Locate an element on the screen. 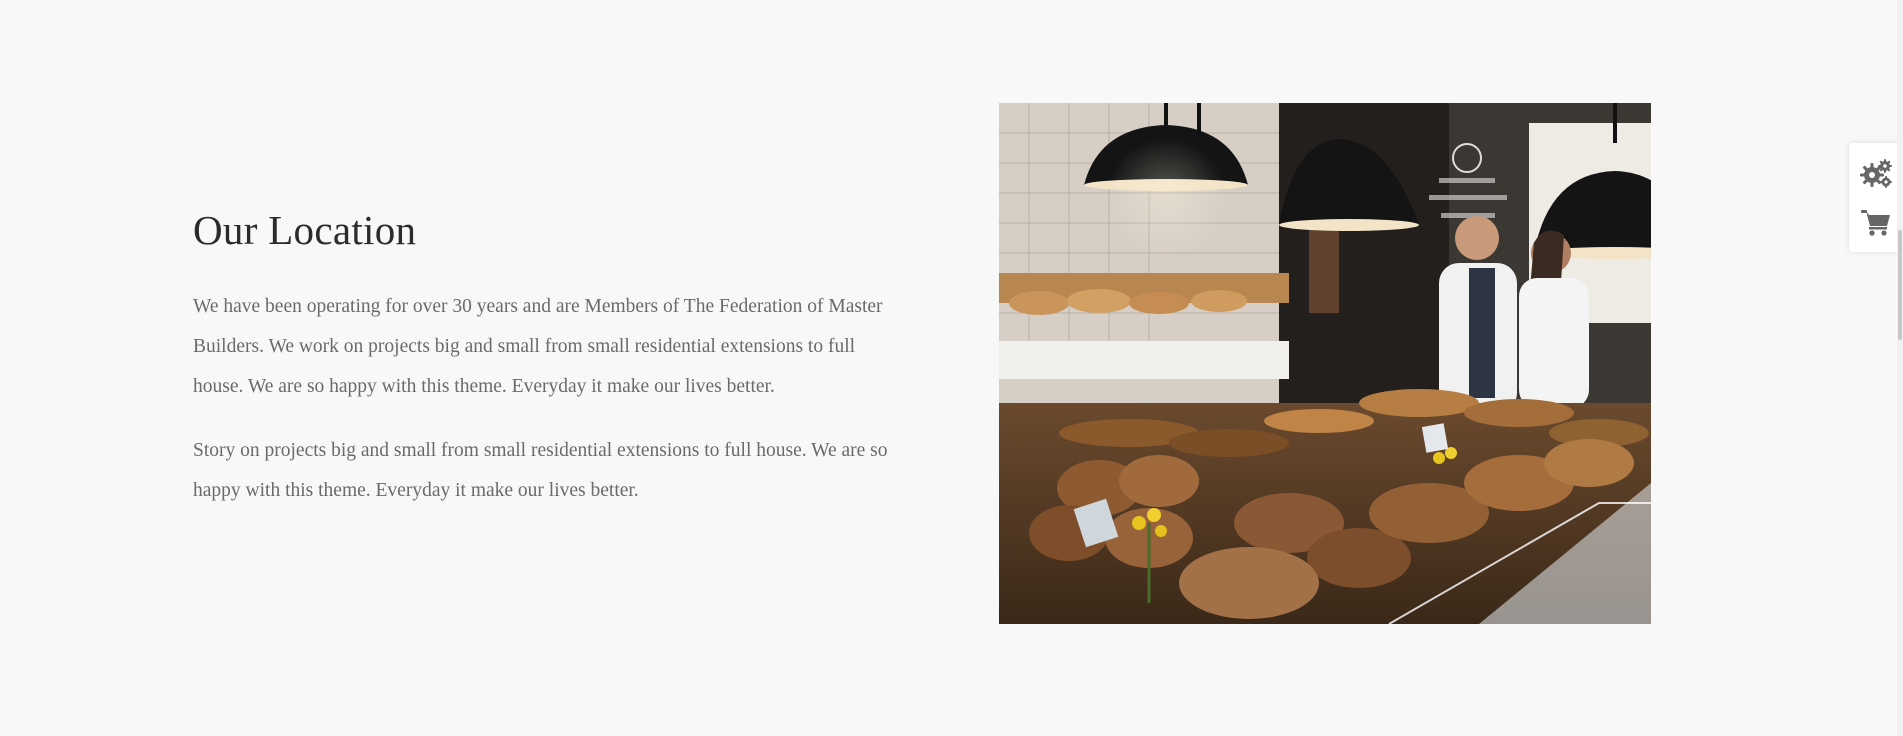  scrollbar-track is located at coordinates (1900, 368).